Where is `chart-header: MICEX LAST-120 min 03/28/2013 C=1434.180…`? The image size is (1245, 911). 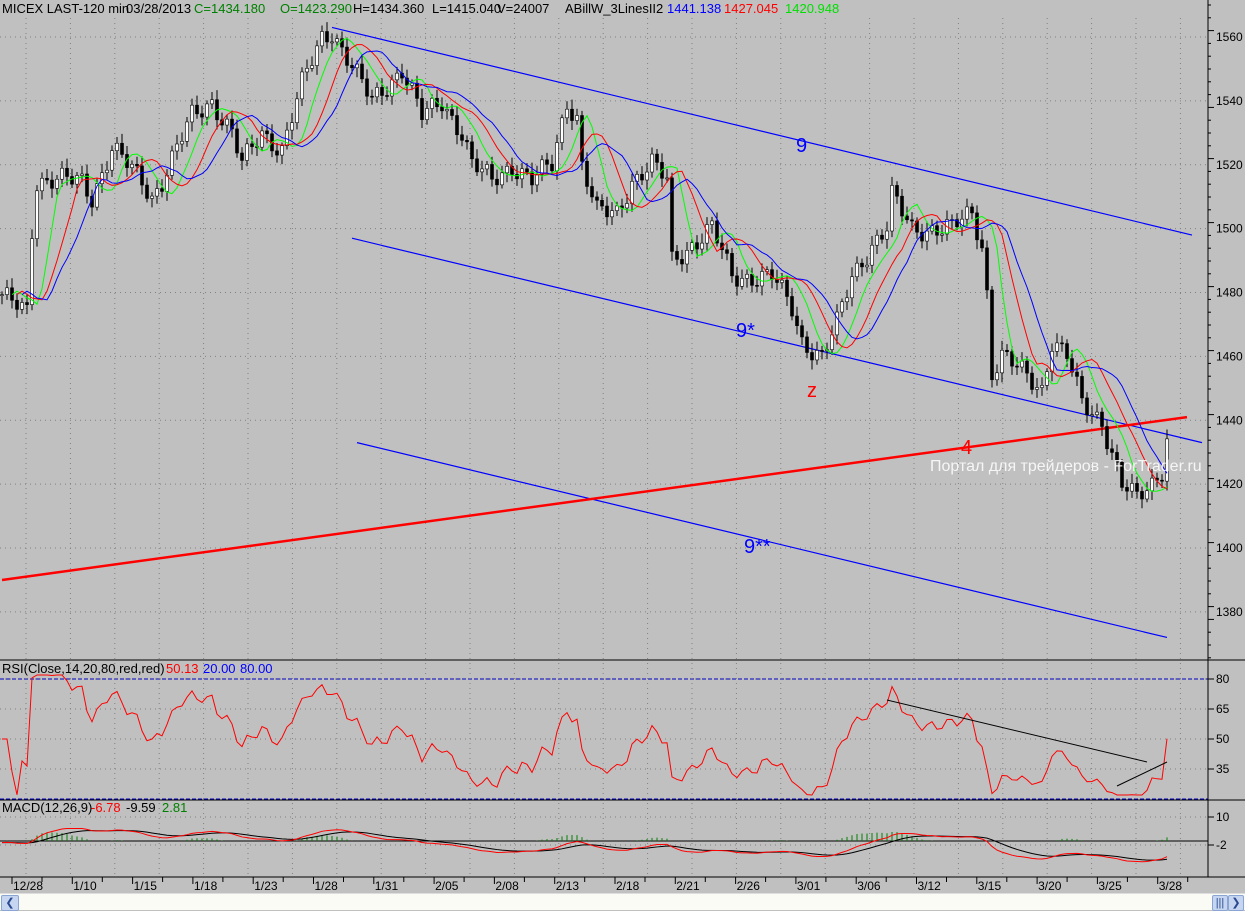 chart-header: MICEX LAST-120 min 03/28/2013 C=1434.180… is located at coordinates (420, 8).